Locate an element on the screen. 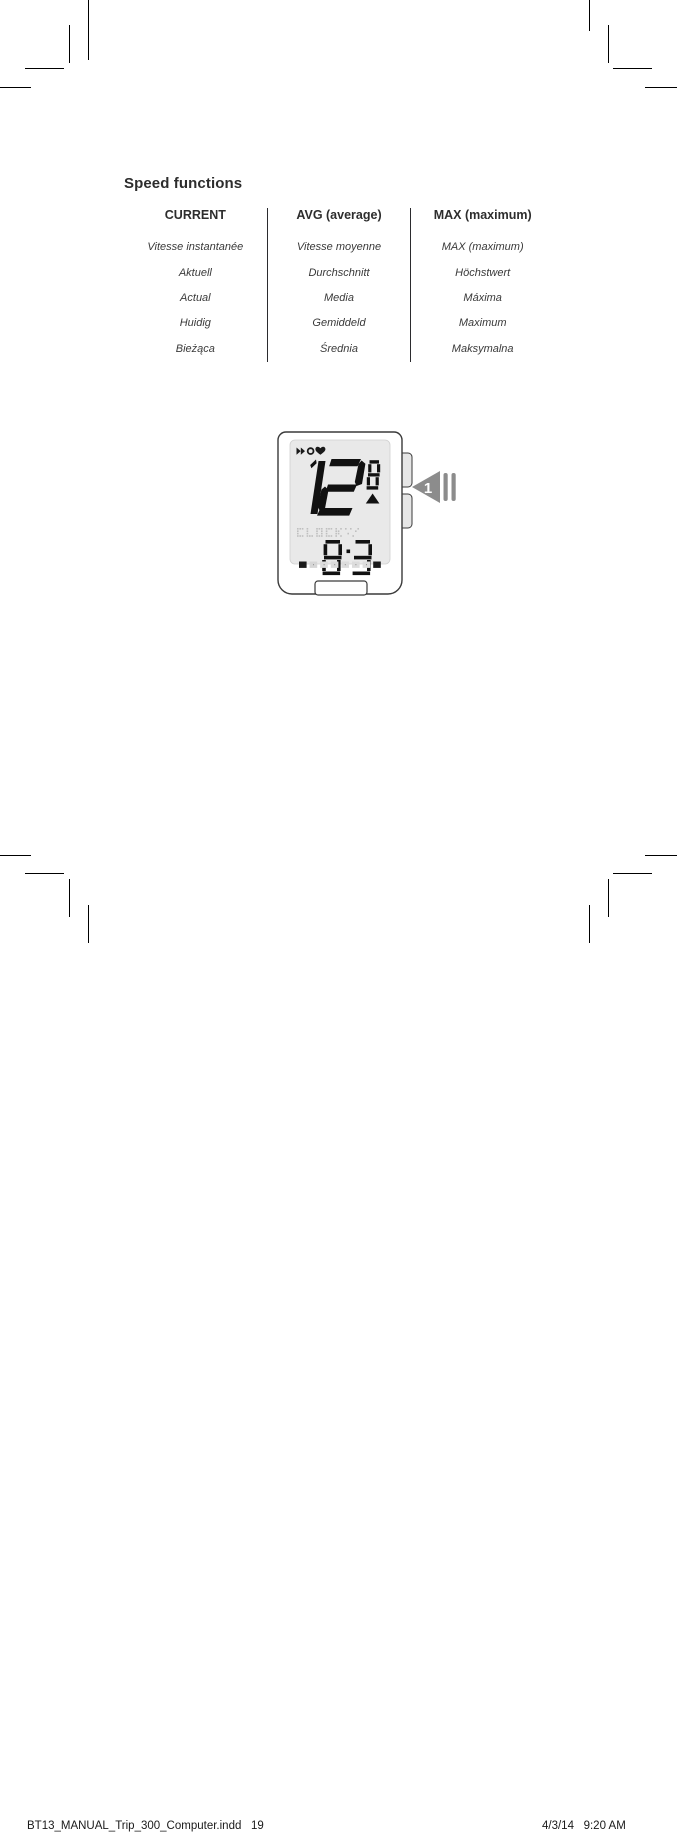  crop-mark-br-inner-h is located at coordinates (632, 873).